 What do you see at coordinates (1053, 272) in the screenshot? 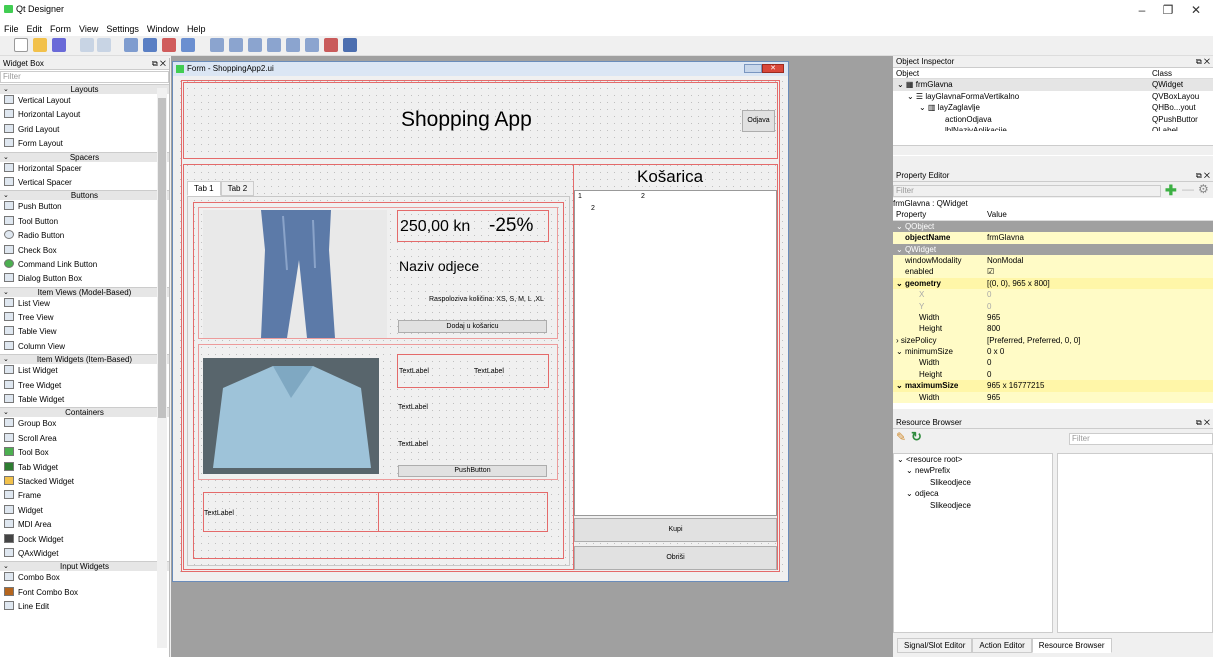
I see `property-row: enabled ☑` at bounding box center [1053, 272].